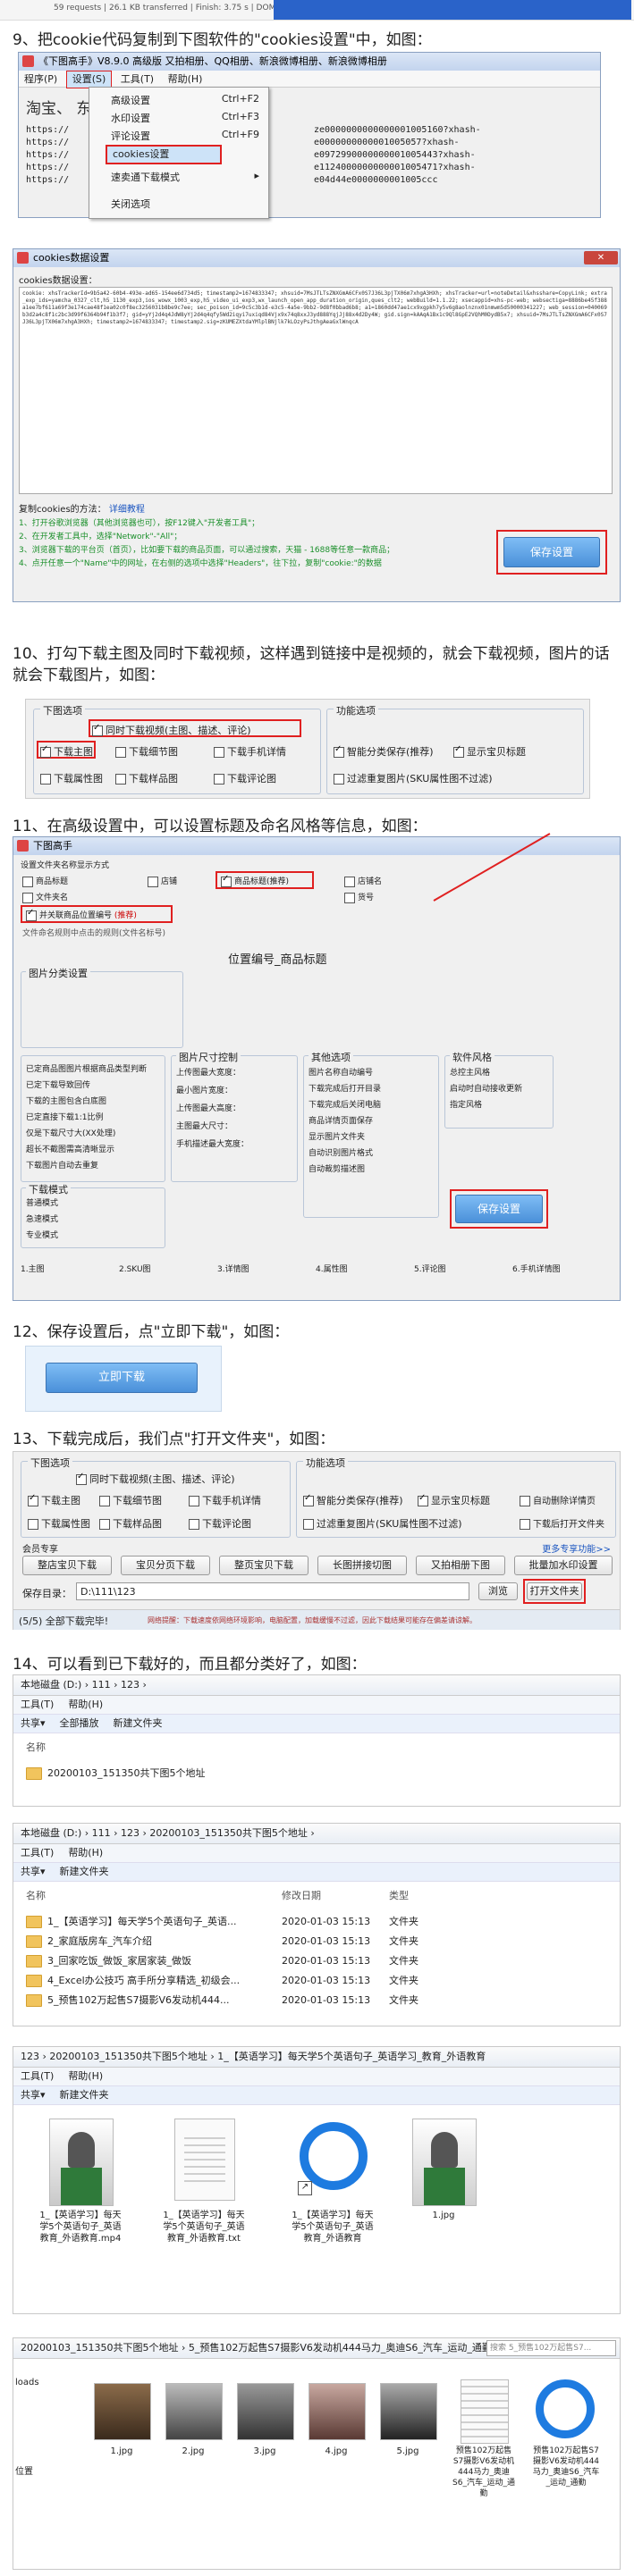 The image size is (634, 2576). What do you see at coordinates (187, 204) in the screenshot?
I see `dropdown-close-options: 关闭选项` at bounding box center [187, 204].